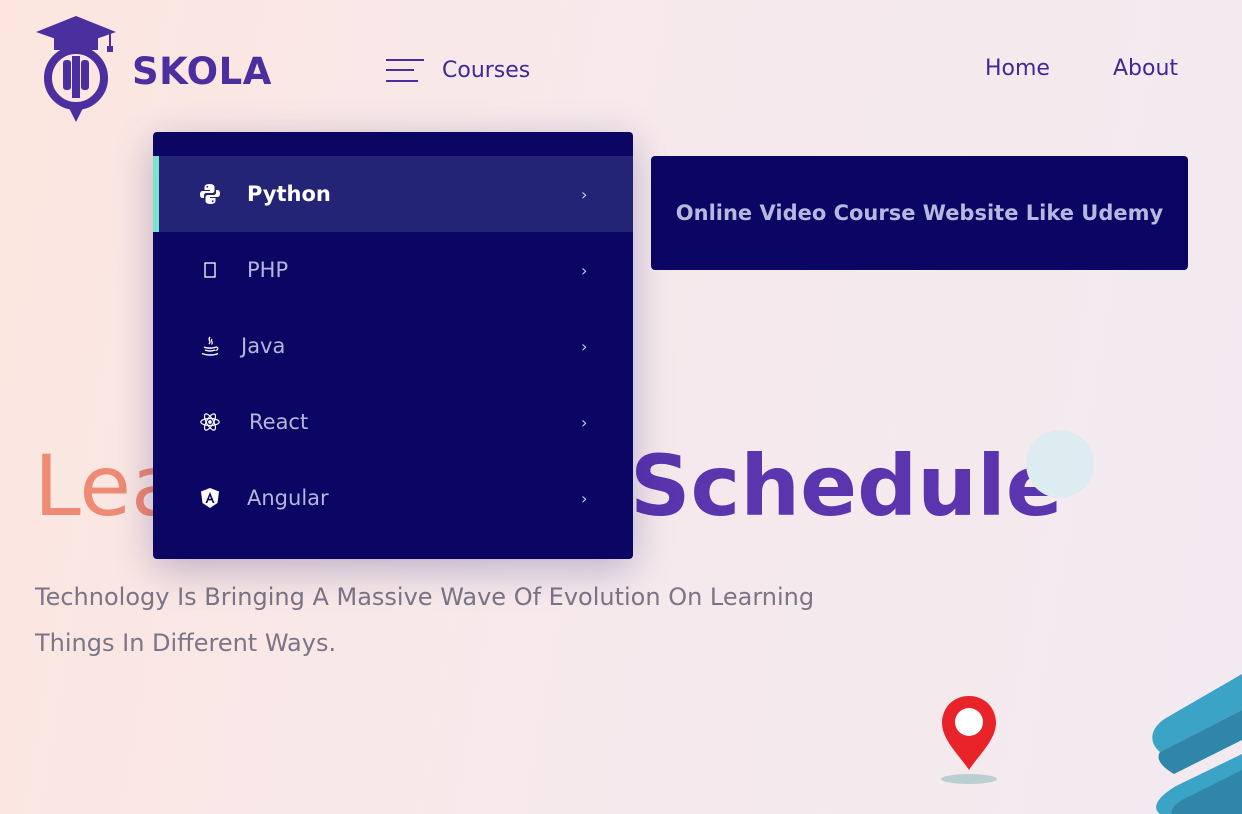 The width and height of the screenshot is (1242, 814). I want to click on php-icon, so click(210, 270).